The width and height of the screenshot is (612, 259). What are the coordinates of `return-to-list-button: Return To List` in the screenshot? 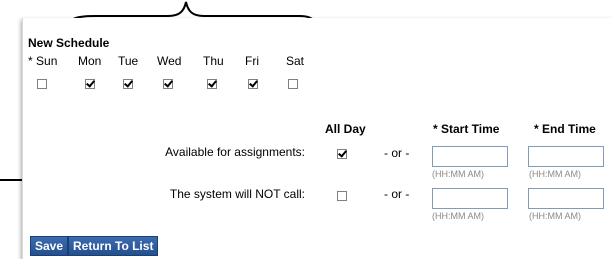 It's located at (113, 246).